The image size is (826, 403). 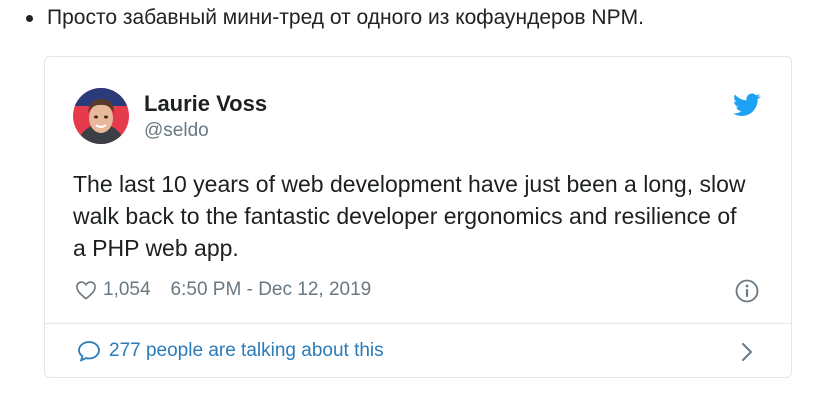 What do you see at coordinates (86, 290) in the screenshot?
I see `heart-icon` at bounding box center [86, 290].